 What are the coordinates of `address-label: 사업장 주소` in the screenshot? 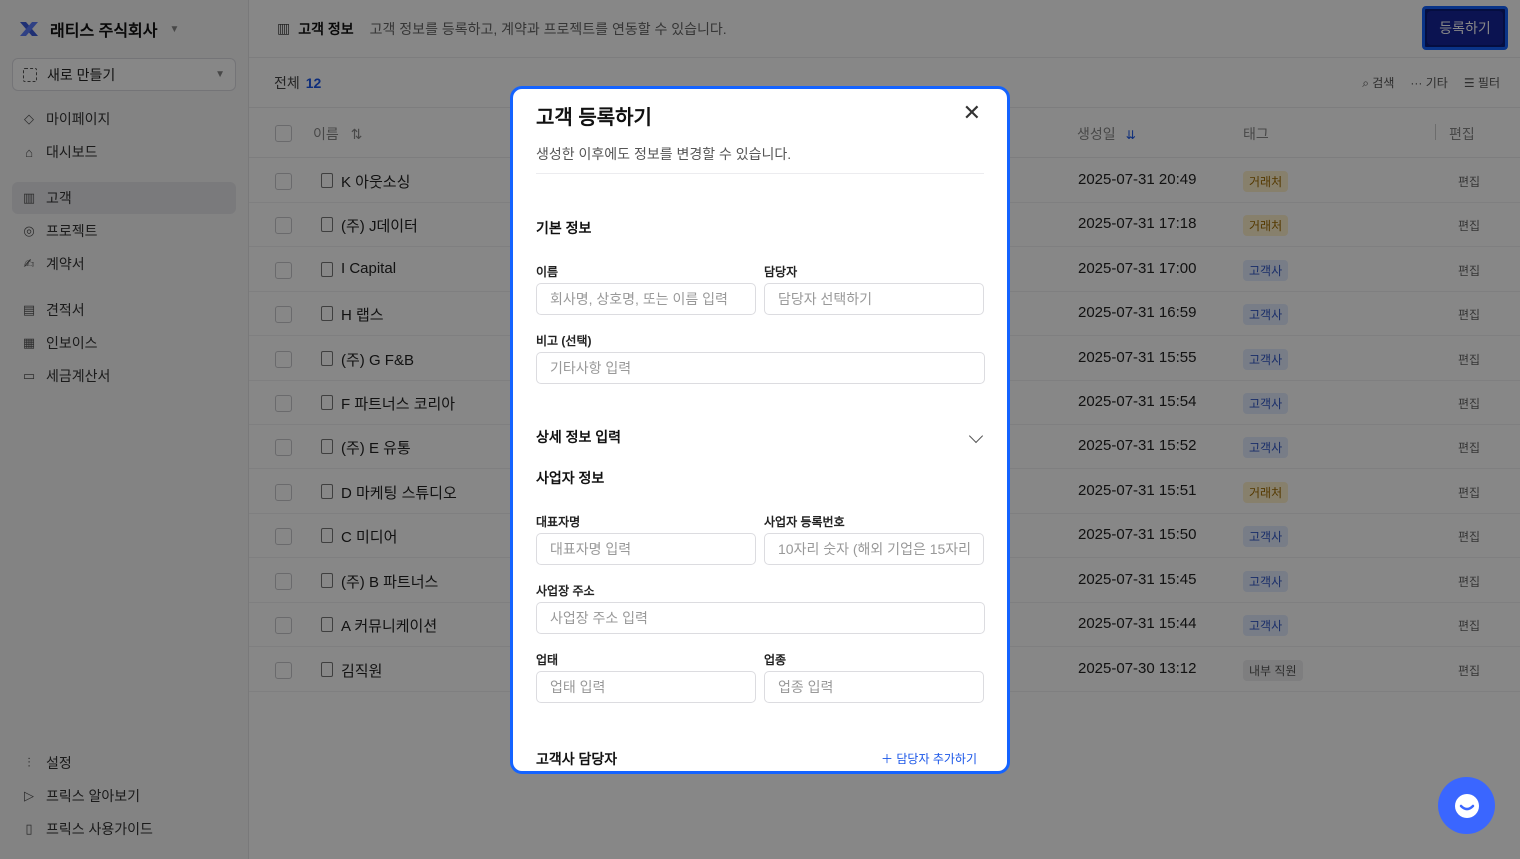 It's located at (565, 591).